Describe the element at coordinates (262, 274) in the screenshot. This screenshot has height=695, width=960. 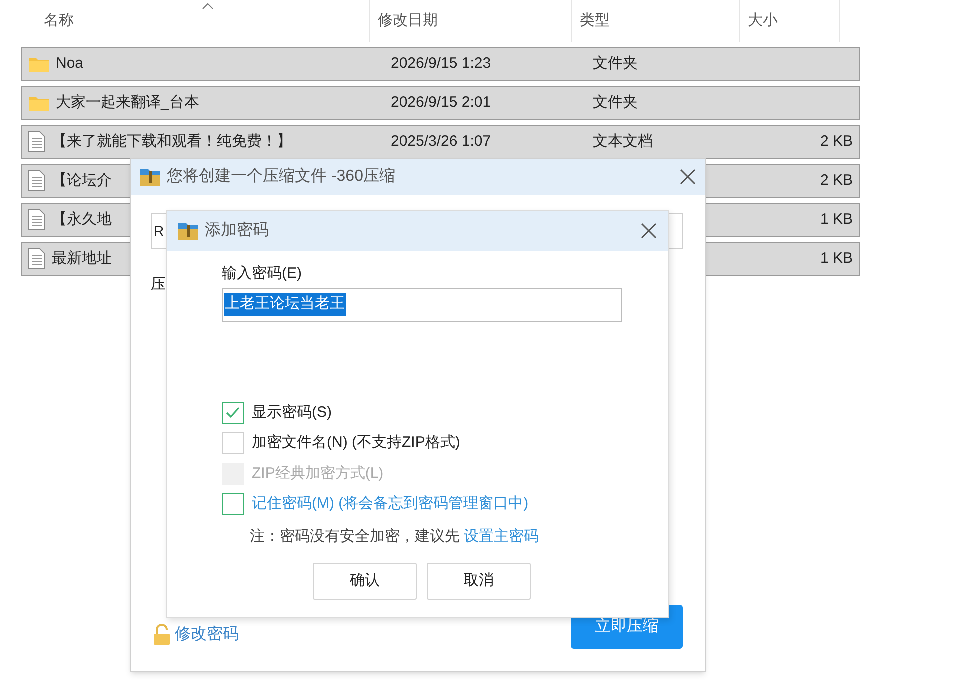
I see `password-label: 输入密码(E)` at that location.